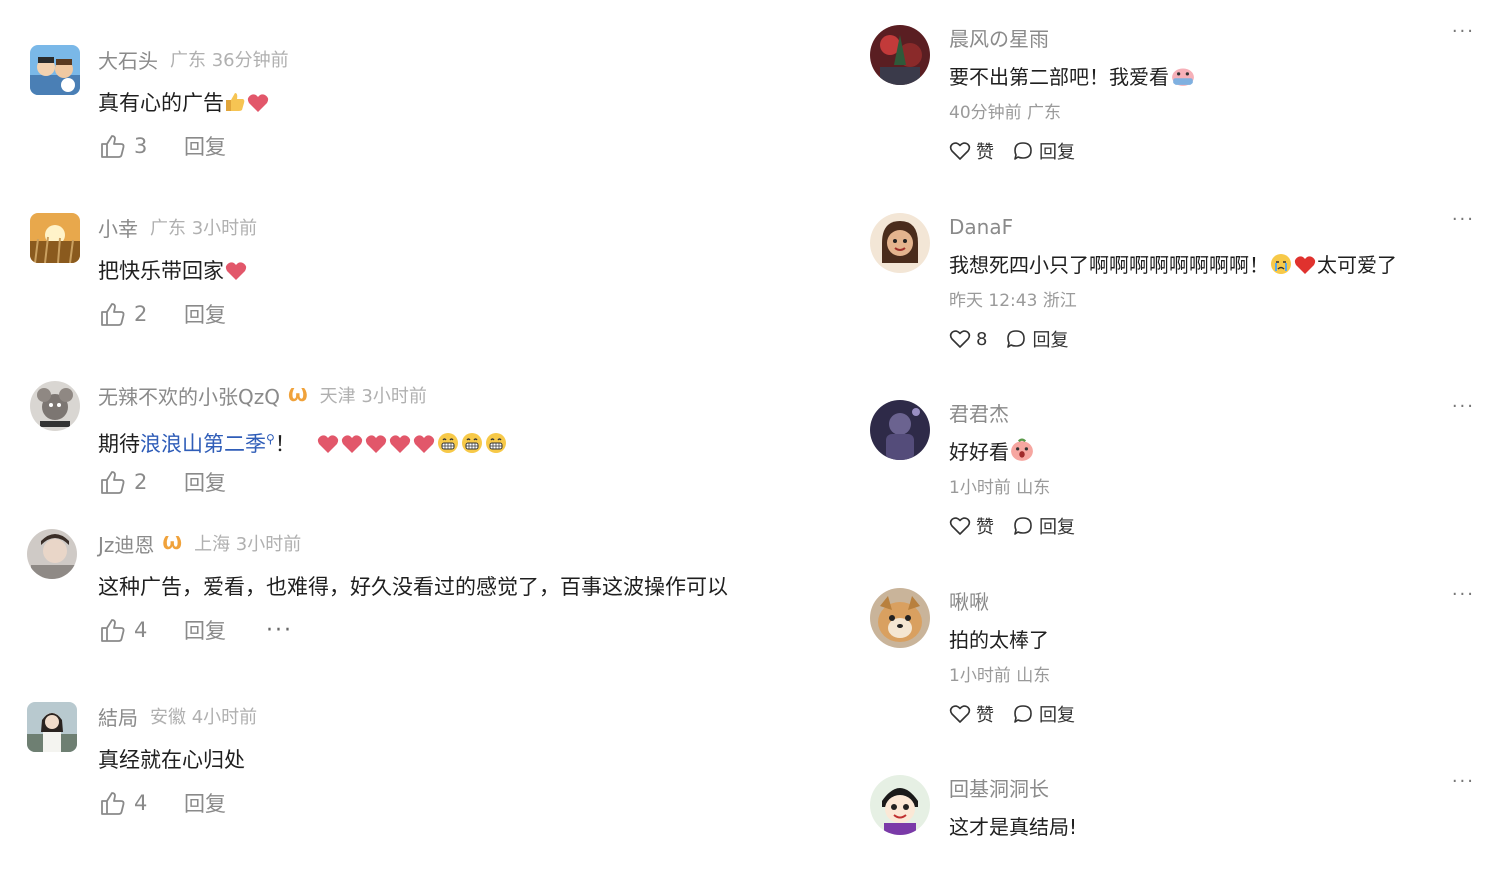 The image size is (1490, 872). I want to click on comment-text: 期待浪浪山第二季⚲！, so click(462, 440).